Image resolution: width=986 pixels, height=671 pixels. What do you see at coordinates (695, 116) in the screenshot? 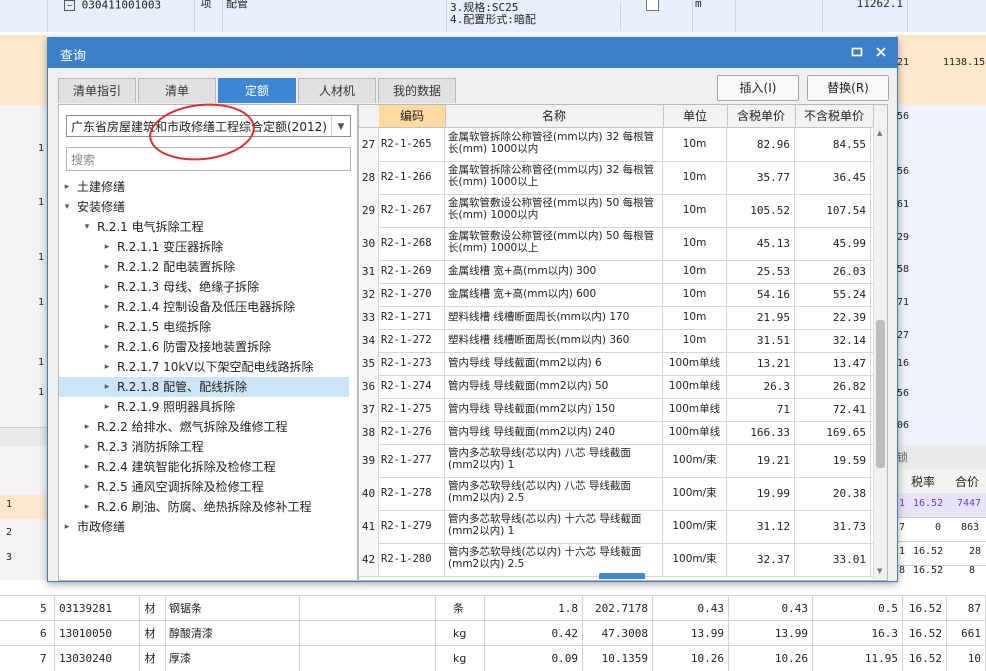
I see `column-header-unit: 单位` at bounding box center [695, 116].